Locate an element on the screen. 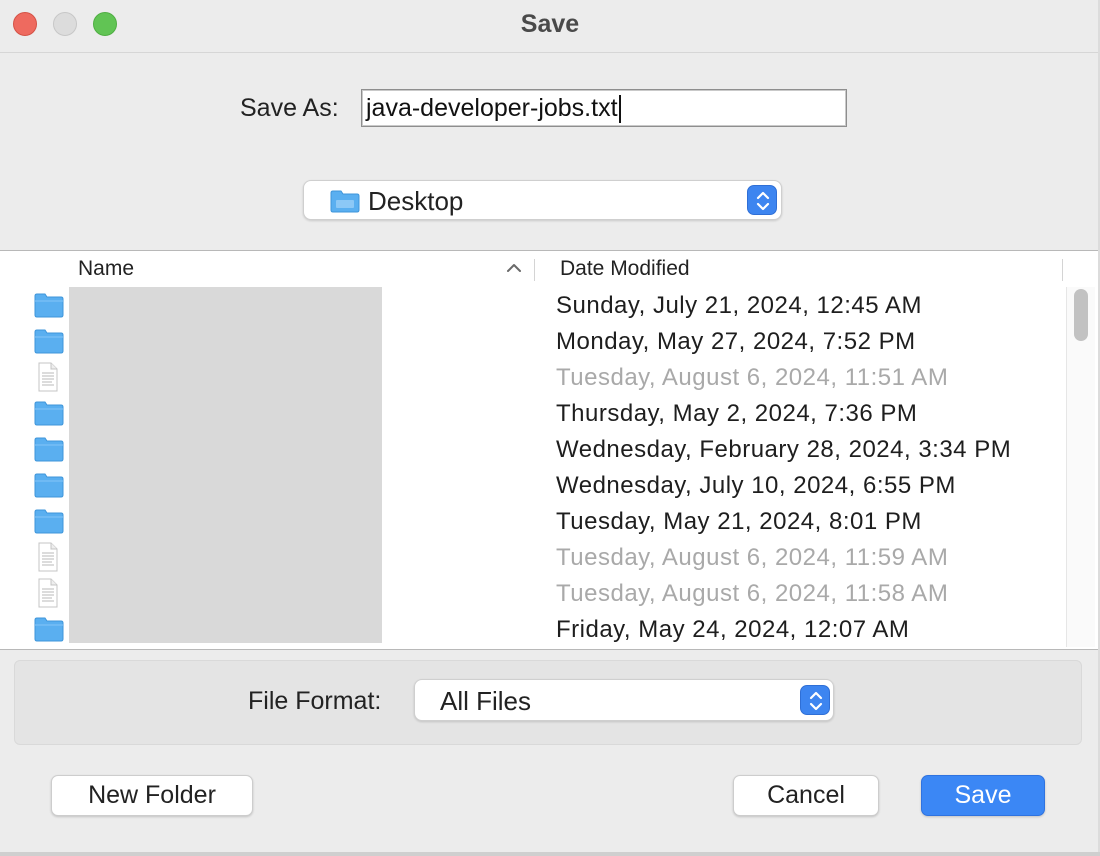 The width and height of the screenshot is (1100, 856). row-date-modified: Friday, May 24, 2024, 12:07 AM is located at coordinates (733, 629).